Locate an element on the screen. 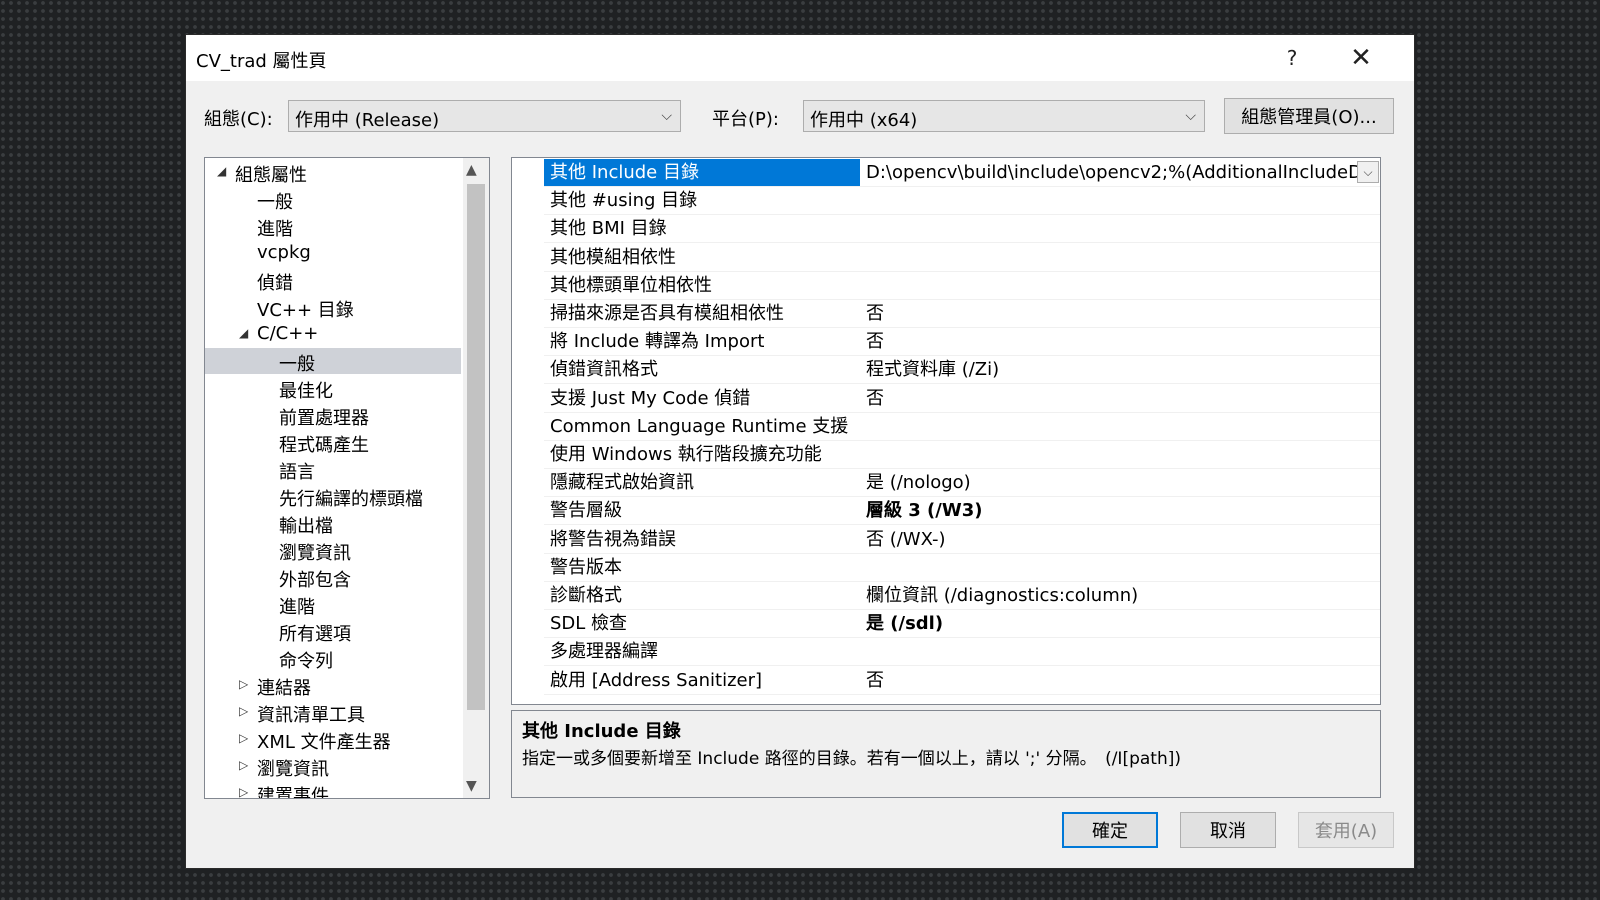  tree-item: 程式碼產生 is located at coordinates (333, 442).